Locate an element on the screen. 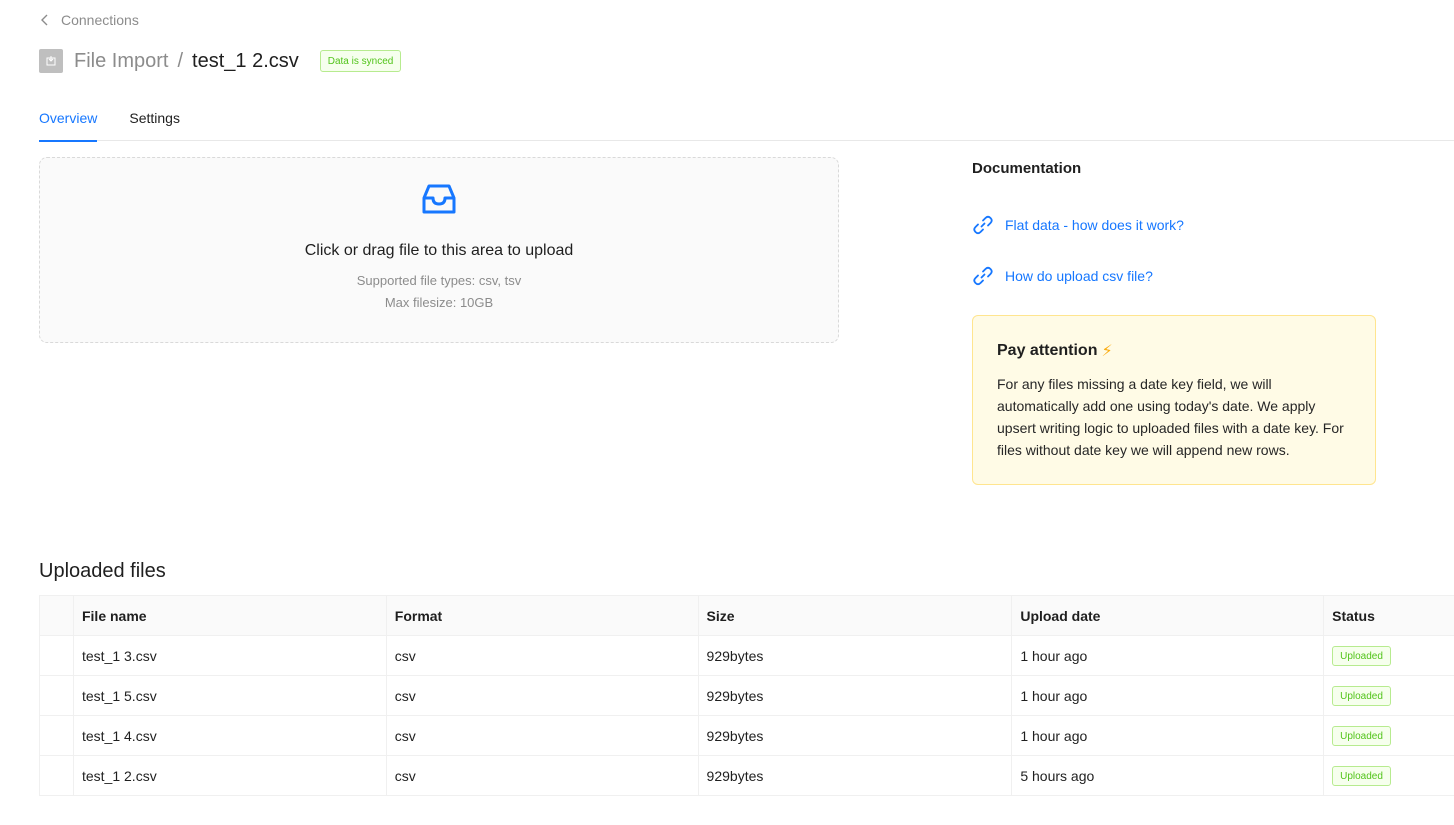 This screenshot has height=825, width=1454. file-name-cell: test_1 2.csv is located at coordinates (230, 776).